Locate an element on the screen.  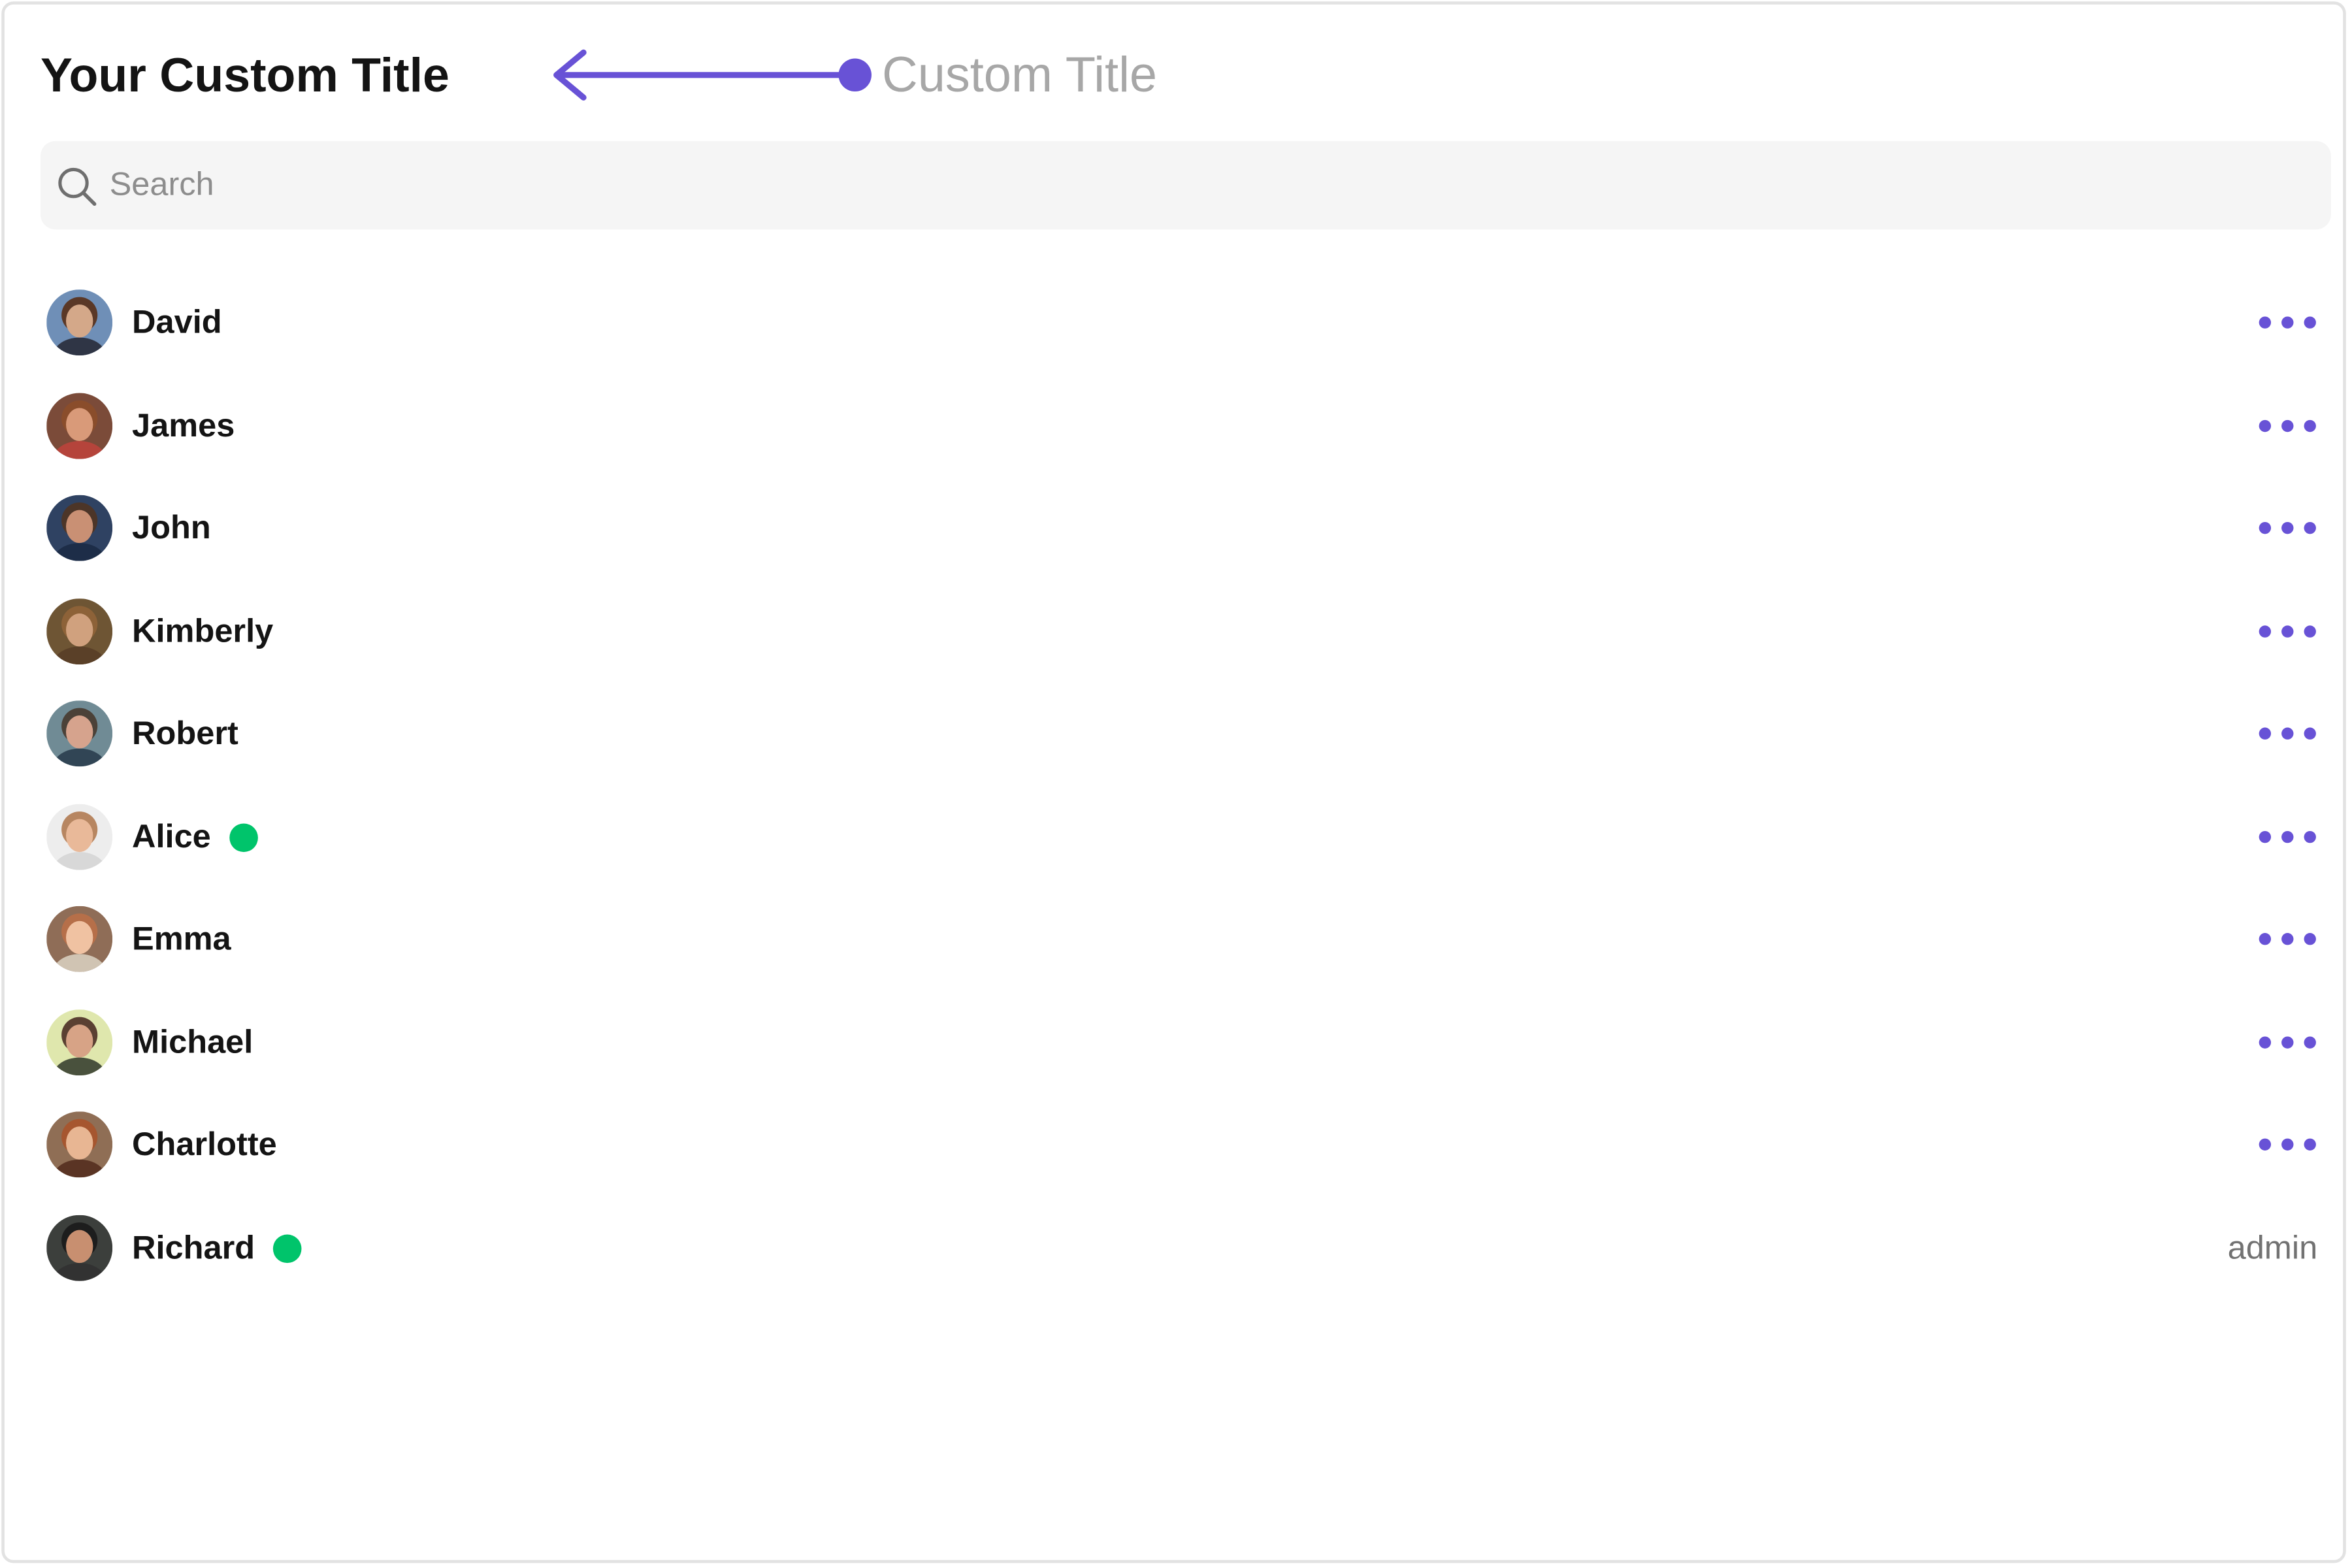
list-item: Richard admin is located at coordinates (1182, 1248).